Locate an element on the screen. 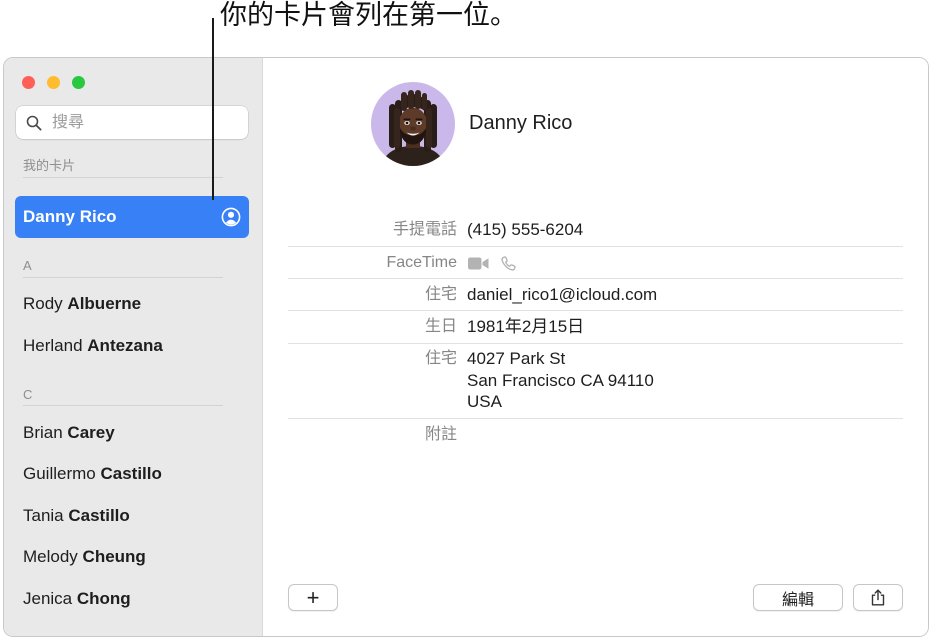  section-header-a: A is located at coordinates (27, 265).